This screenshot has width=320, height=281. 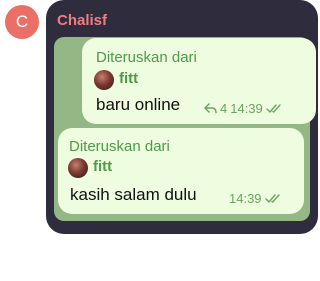 I want to click on message-text: baru online, so click(x=138, y=104).